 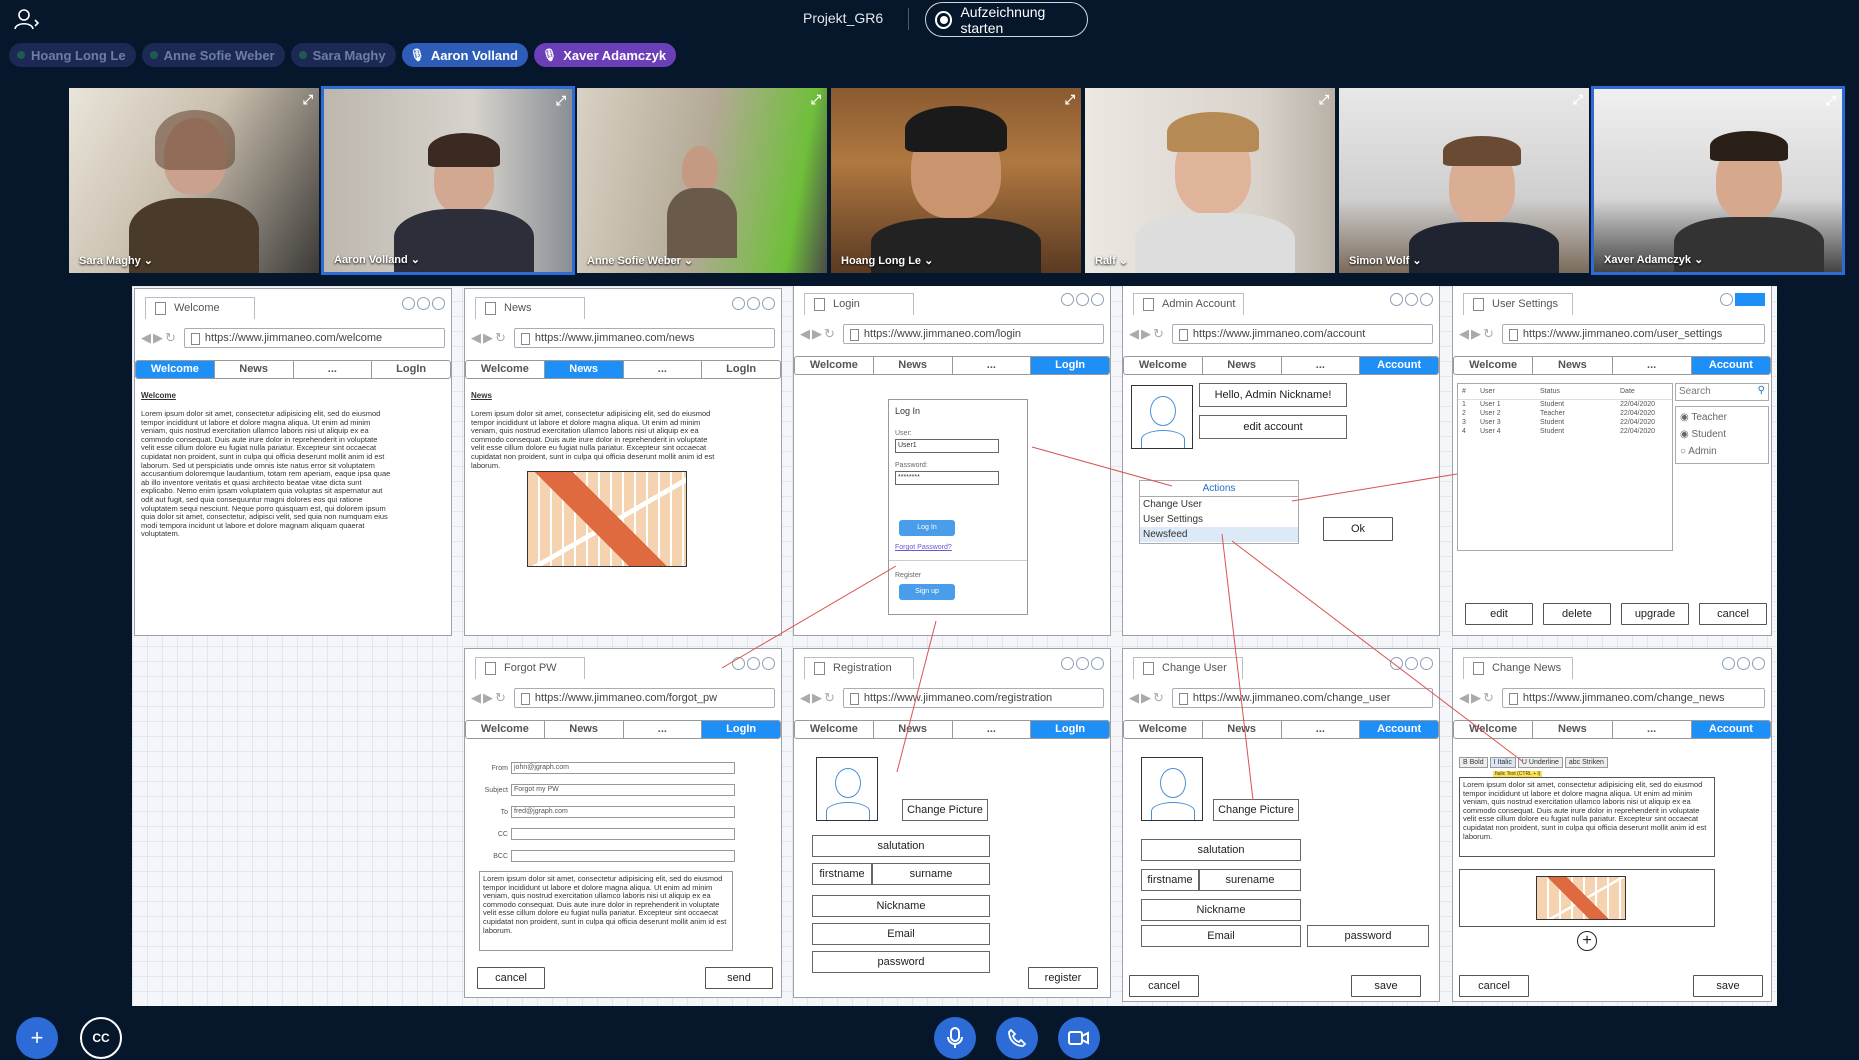 I want to click on video-tile: ⤢ Aaron Volland ⌄, so click(x=448, y=180).